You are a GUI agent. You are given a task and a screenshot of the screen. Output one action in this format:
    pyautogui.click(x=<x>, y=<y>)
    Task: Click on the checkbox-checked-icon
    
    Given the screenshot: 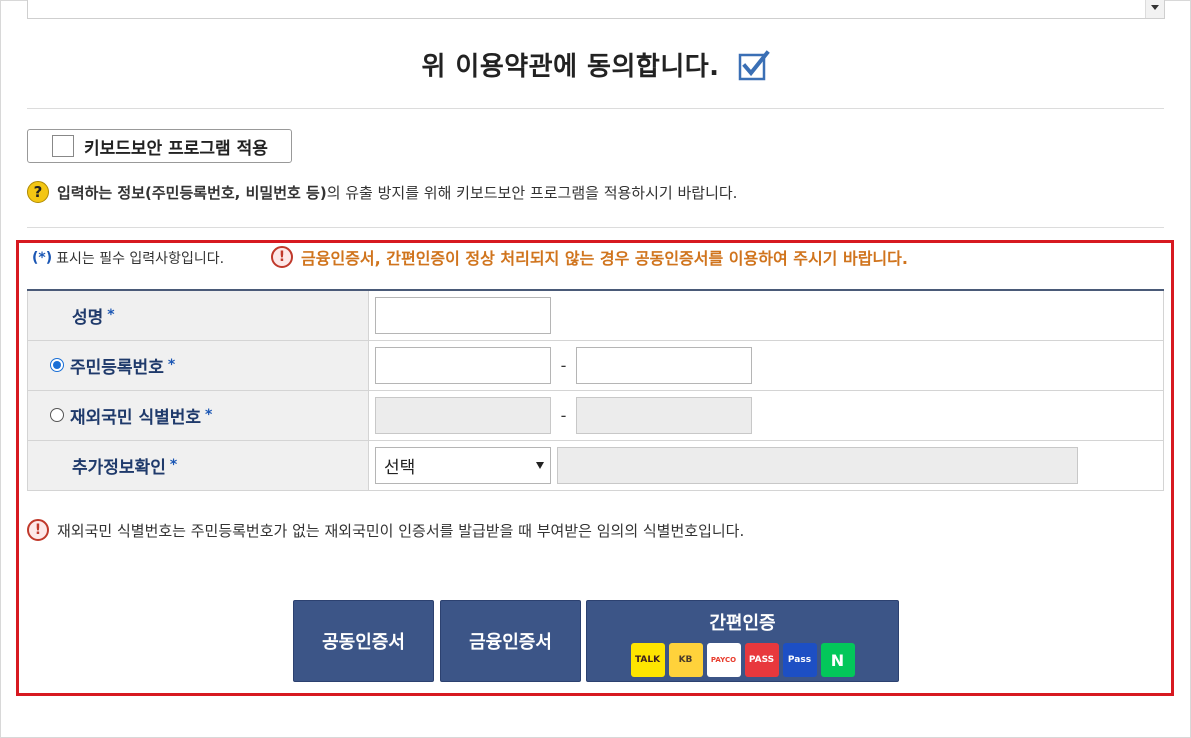 What is the action you would take?
    pyautogui.click(x=754, y=64)
    